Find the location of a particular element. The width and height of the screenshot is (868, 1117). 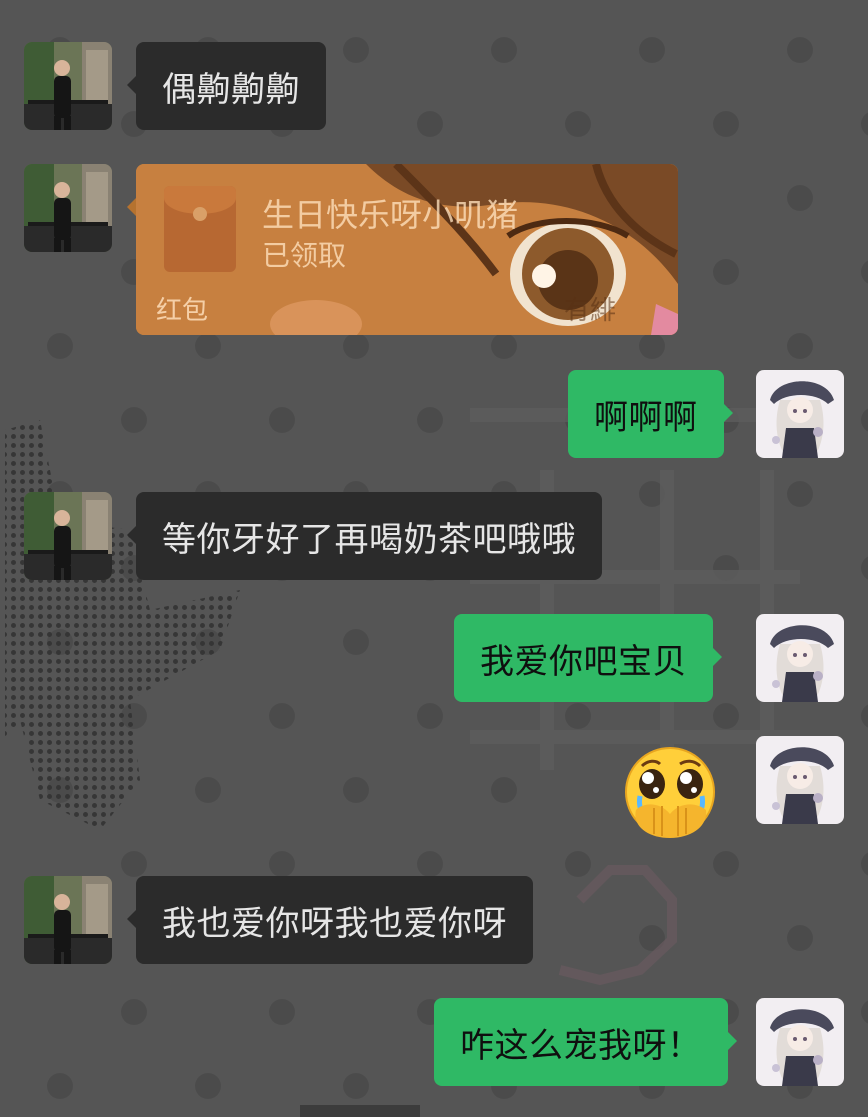

red-packet-status: 已领取 is located at coordinates (304, 255).